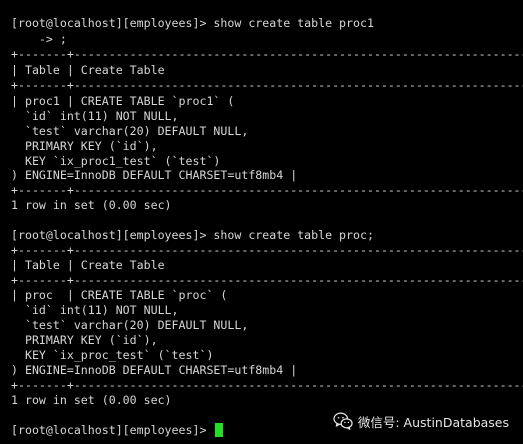 This screenshot has height=444, width=523. I want to click on wechat-watermark: 微信号: AustinDatabases, so click(421, 421).